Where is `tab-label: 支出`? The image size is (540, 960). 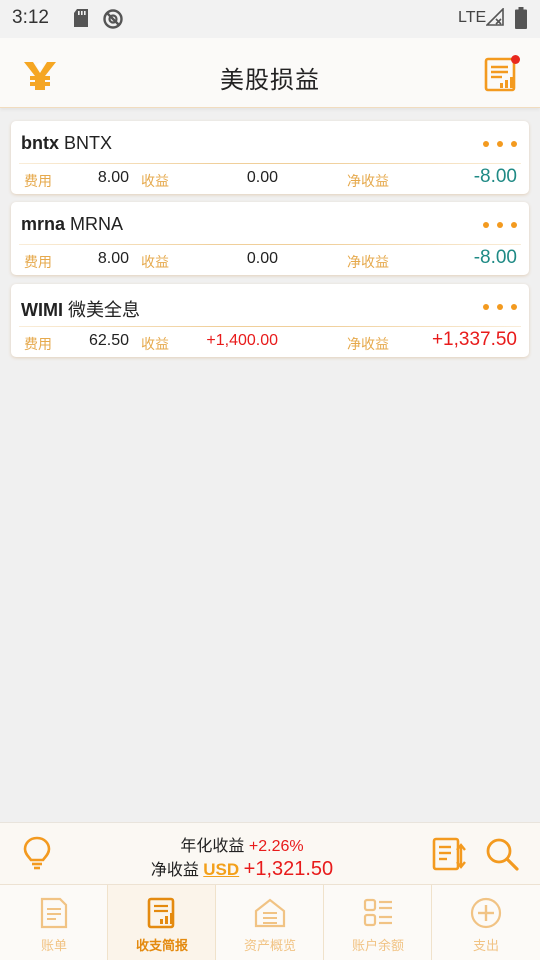 tab-label: 支出 is located at coordinates (485, 945).